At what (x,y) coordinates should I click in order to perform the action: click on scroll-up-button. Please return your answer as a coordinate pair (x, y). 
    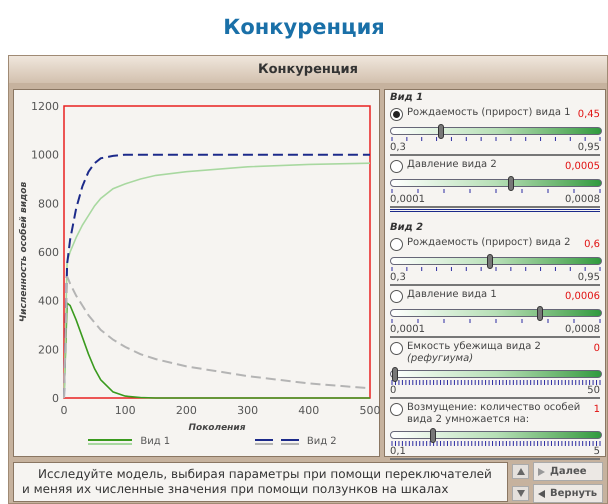
    Looking at the image, I should click on (520, 471).